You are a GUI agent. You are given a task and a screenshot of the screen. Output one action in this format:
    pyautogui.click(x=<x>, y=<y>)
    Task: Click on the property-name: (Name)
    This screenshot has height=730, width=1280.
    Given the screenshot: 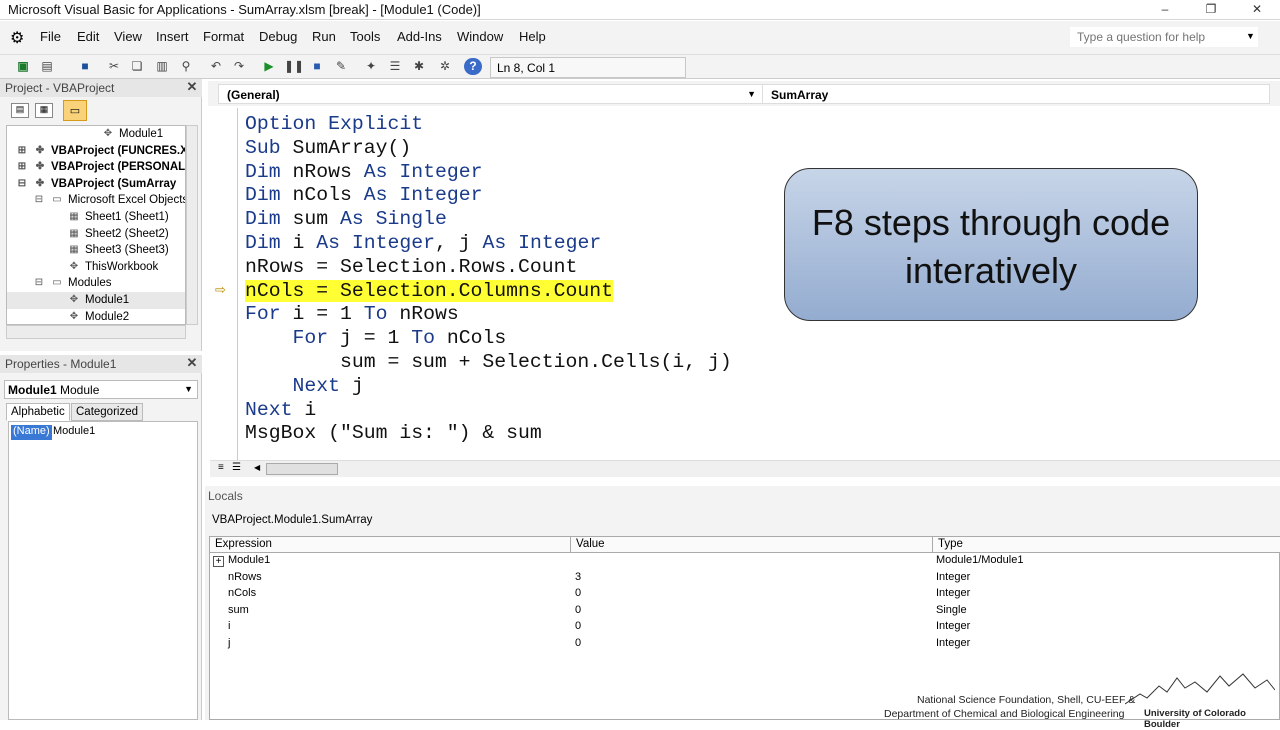 What is the action you would take?
    pyautogui.click(x=31, y=432)
    